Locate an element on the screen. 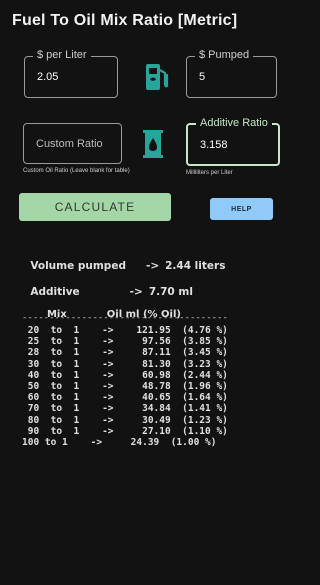 The height and width of the screenshot is (585, 320). table-row: 25 to 1 -> 97.56 (3.85 %) is located at coordinates (125, 342).